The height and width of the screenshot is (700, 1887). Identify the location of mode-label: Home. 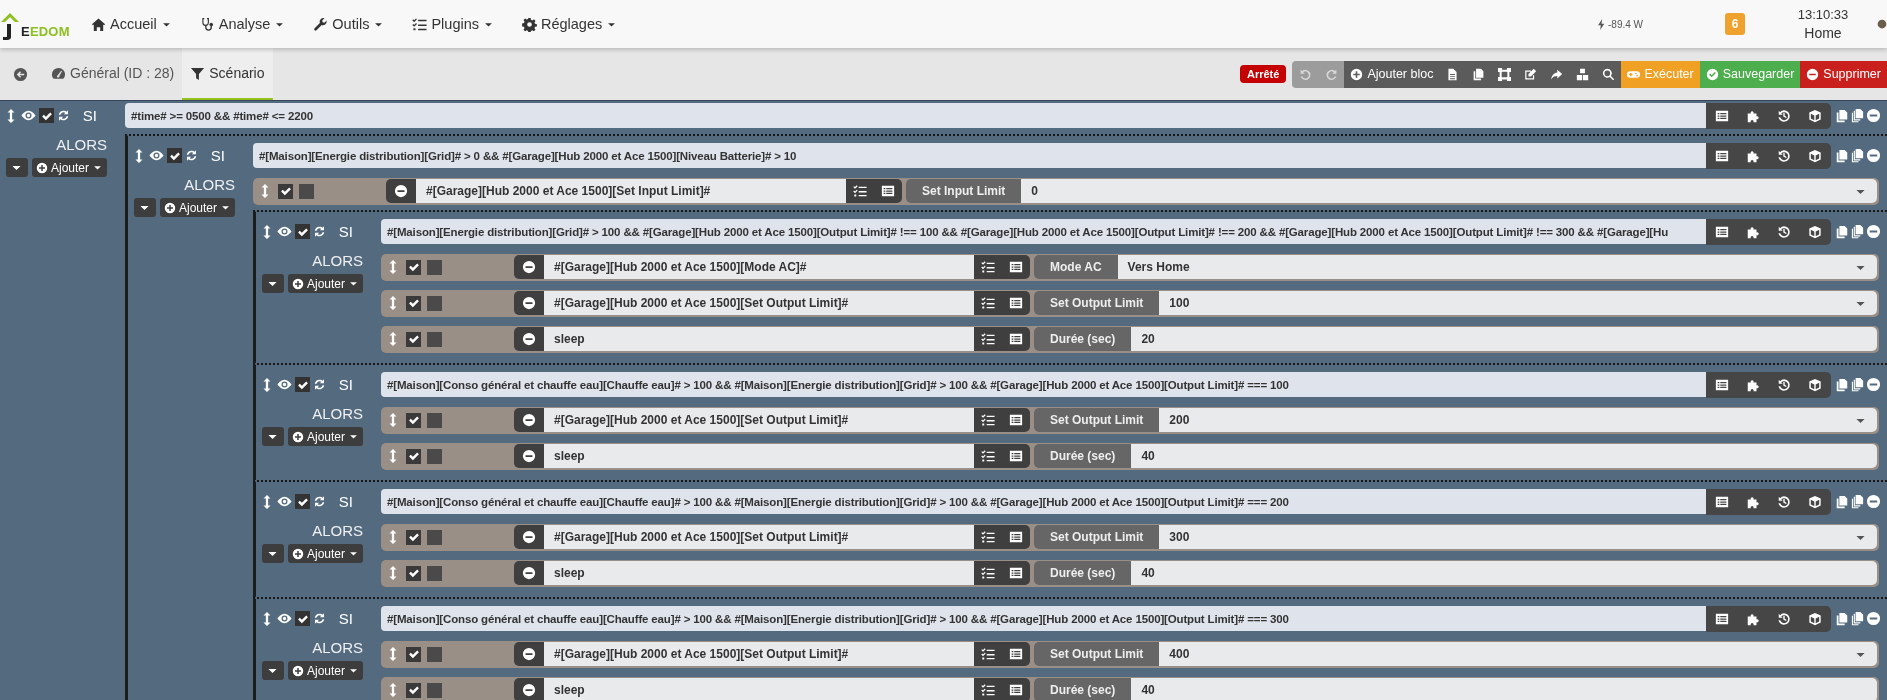
(1823, 33).